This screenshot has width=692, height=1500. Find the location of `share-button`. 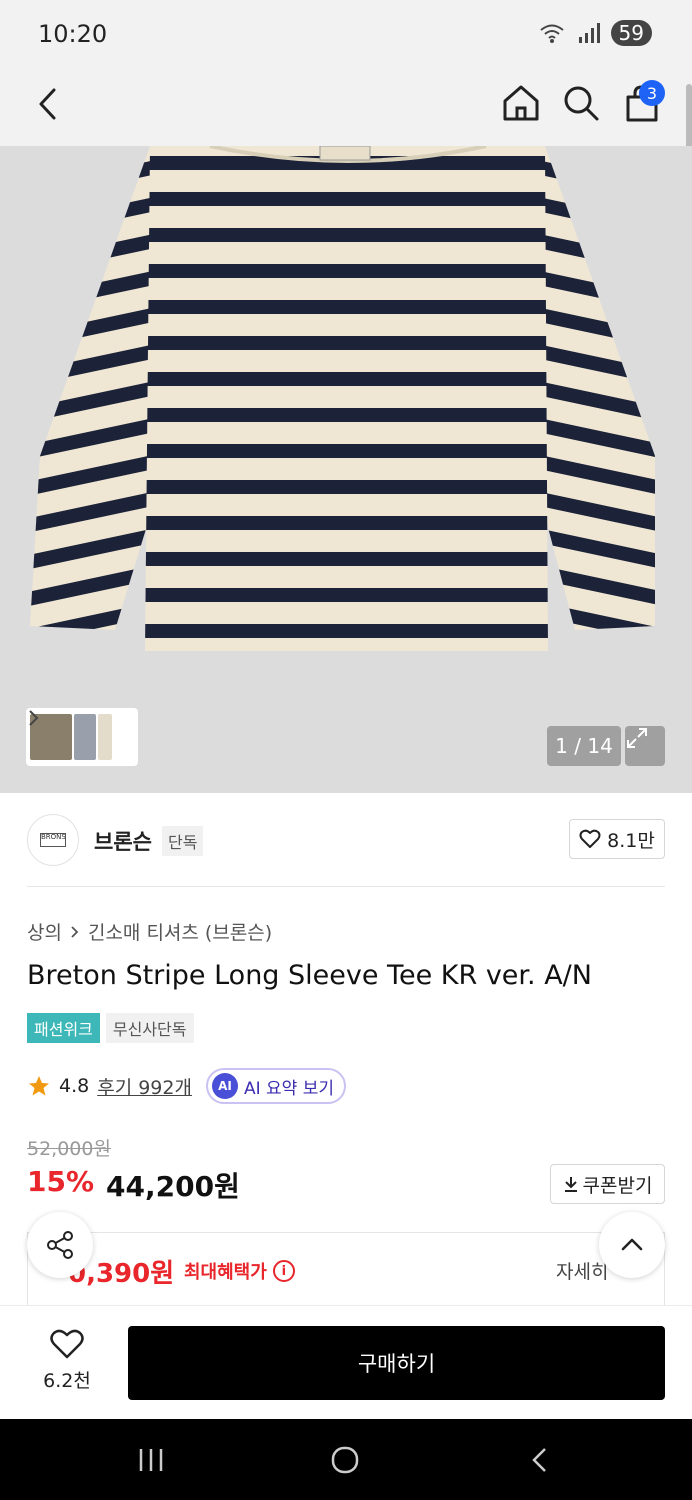

share-button is located at coordinates (60, 1245).